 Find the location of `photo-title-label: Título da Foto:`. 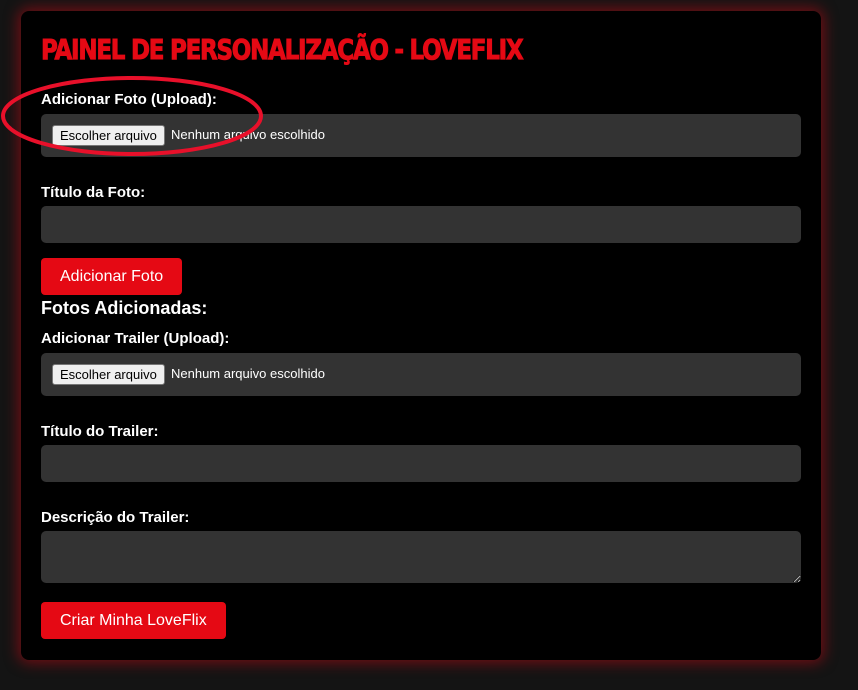

photo-title-label: Título da Foto: is located at coordinates (93, 192).